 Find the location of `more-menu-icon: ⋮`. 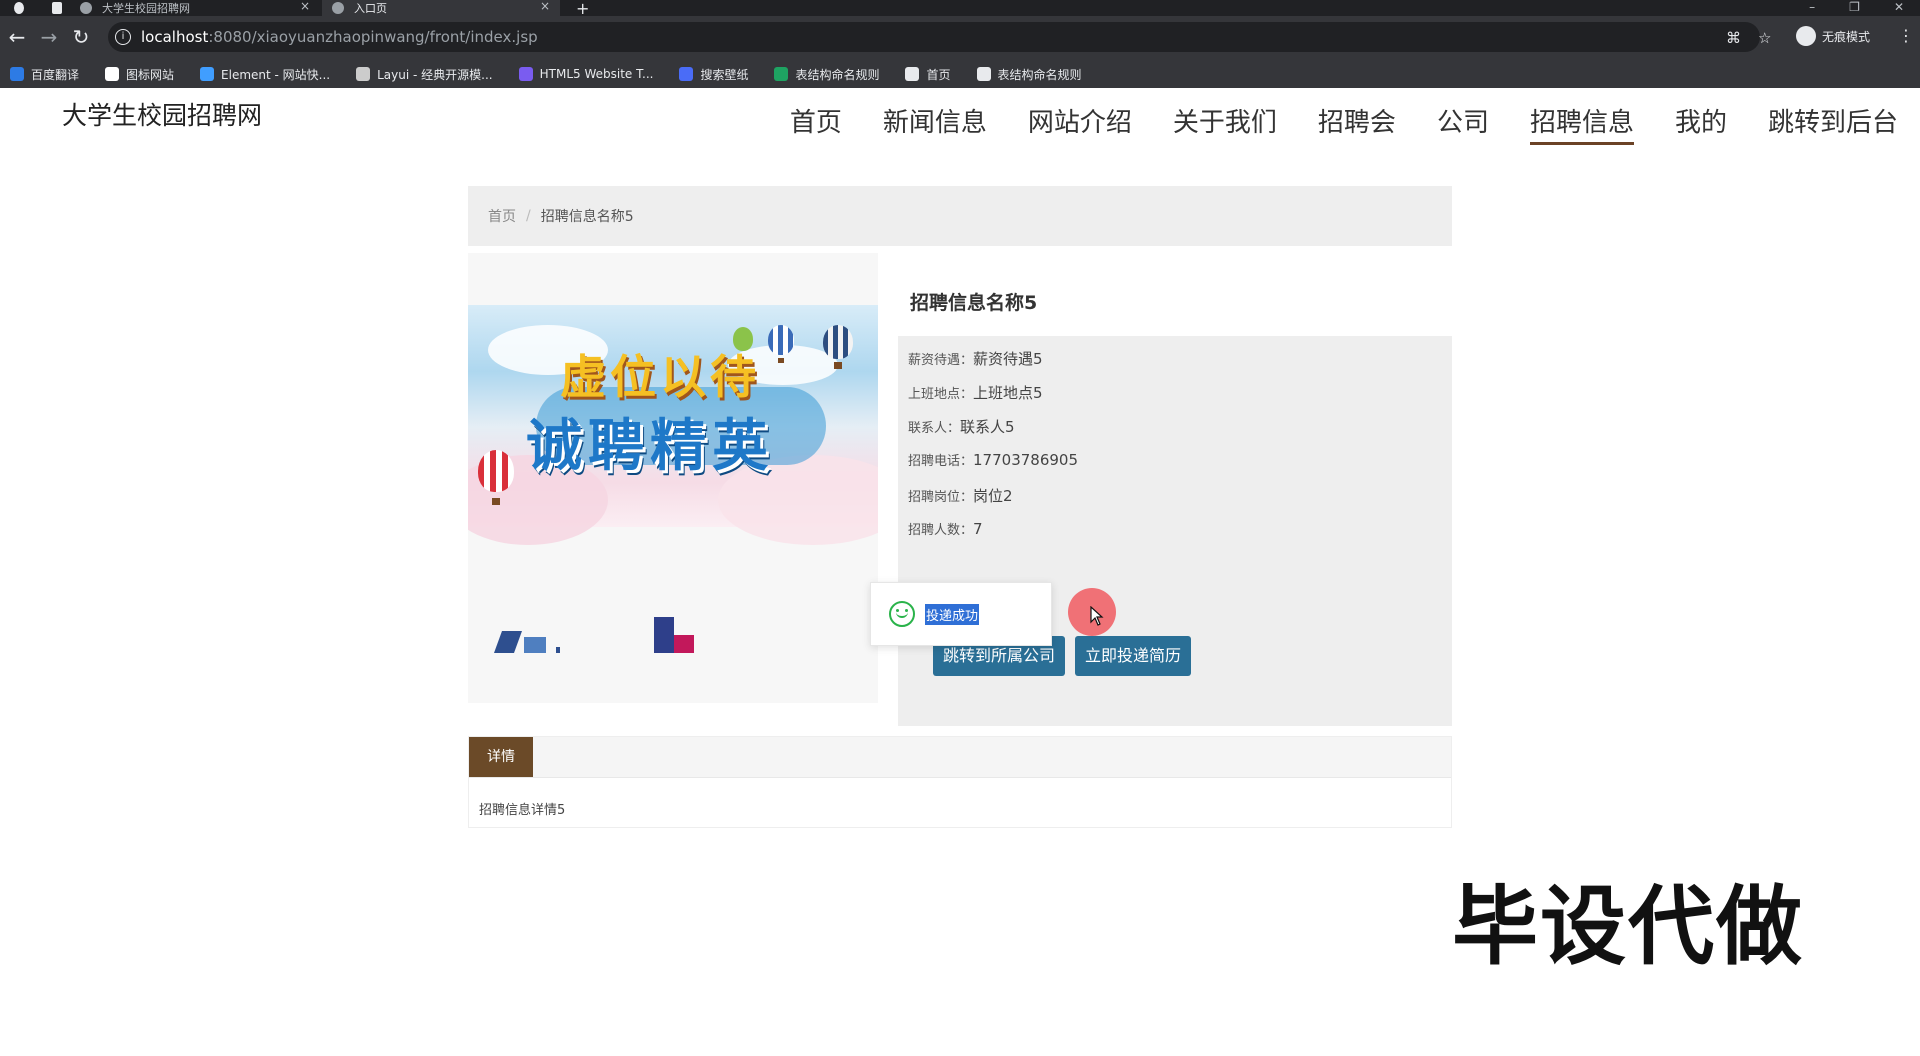

more-menu-icon: ⋮ is located at coordinates (1906, 35).